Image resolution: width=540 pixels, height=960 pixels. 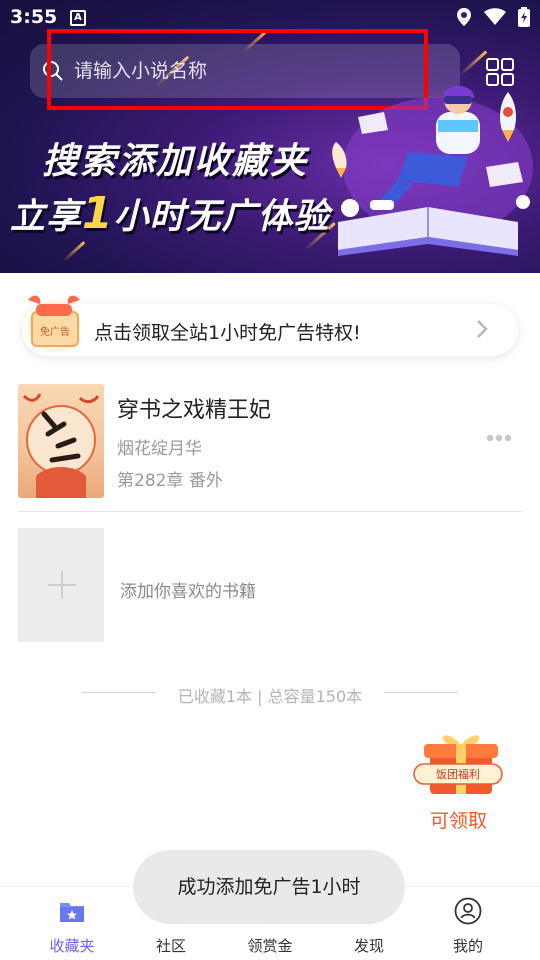 I want to click on chevron-right-icon, so click(x=482, y=329).